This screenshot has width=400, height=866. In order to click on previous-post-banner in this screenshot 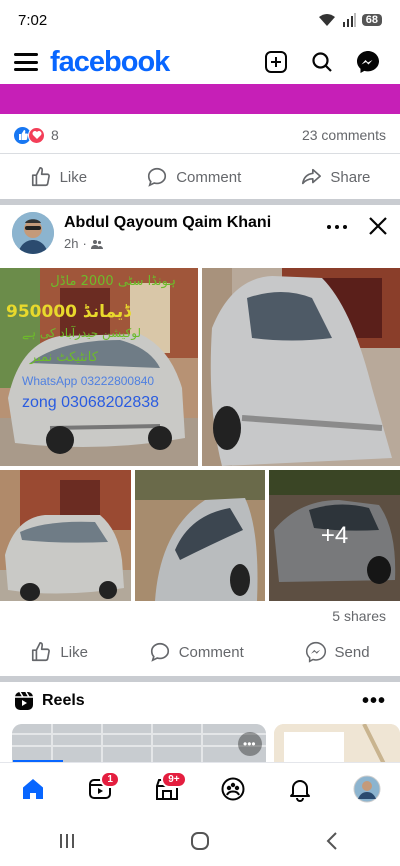, I will do `click(200, 99)`.